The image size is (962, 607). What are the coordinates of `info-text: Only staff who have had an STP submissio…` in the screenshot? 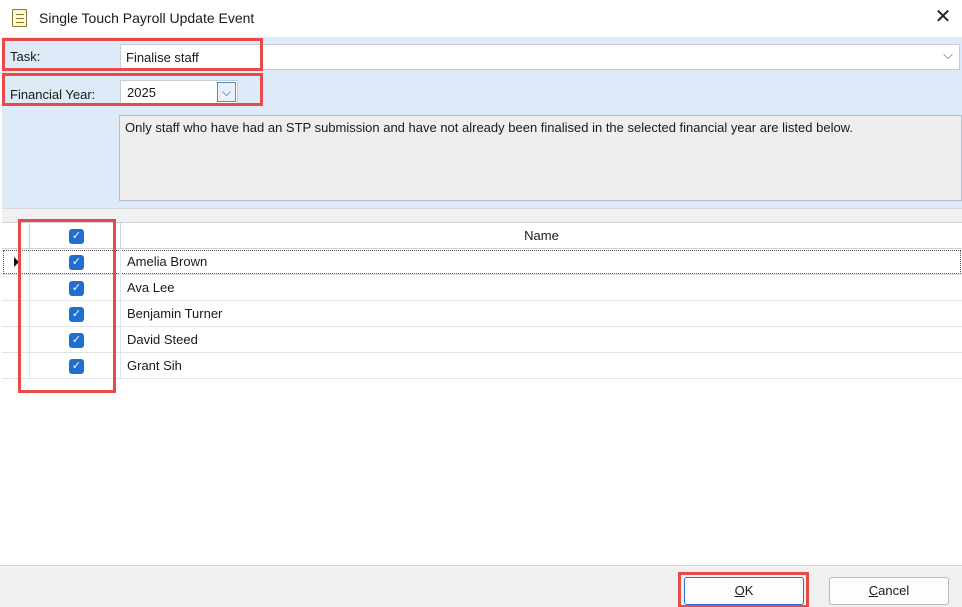 It's located at (489, 127).